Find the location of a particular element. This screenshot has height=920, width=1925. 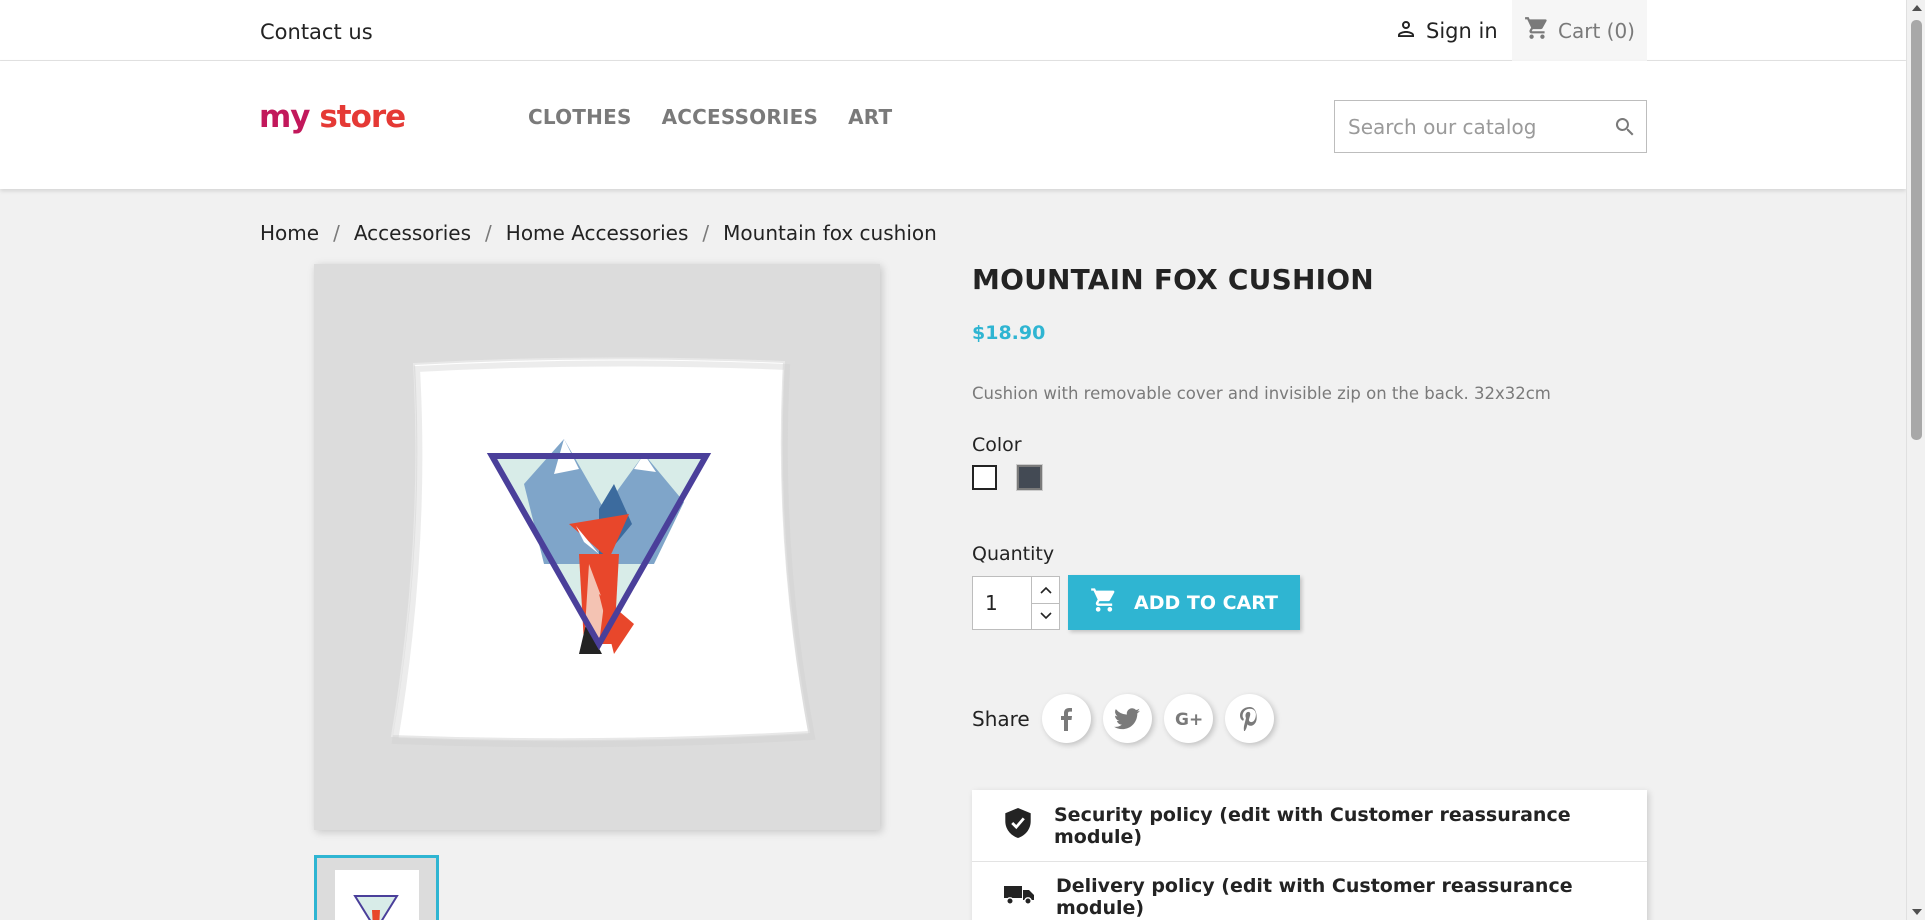

chevron-up-icon is located at coordinates (1045, 590).